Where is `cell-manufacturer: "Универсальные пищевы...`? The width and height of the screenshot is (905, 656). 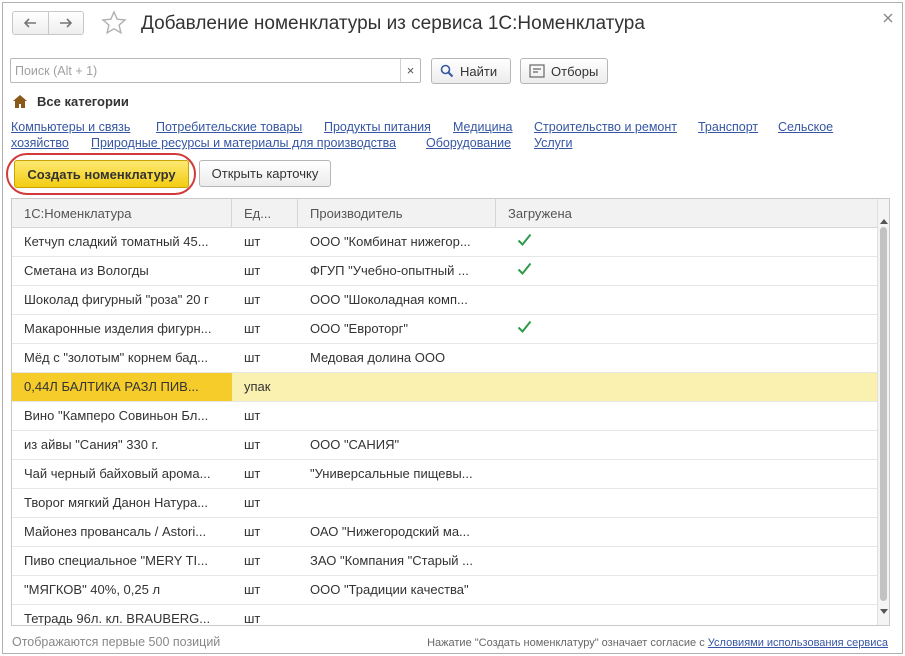
cell-manufacturer: "Универсальные пищевы... is located at coordinates (391, 473).